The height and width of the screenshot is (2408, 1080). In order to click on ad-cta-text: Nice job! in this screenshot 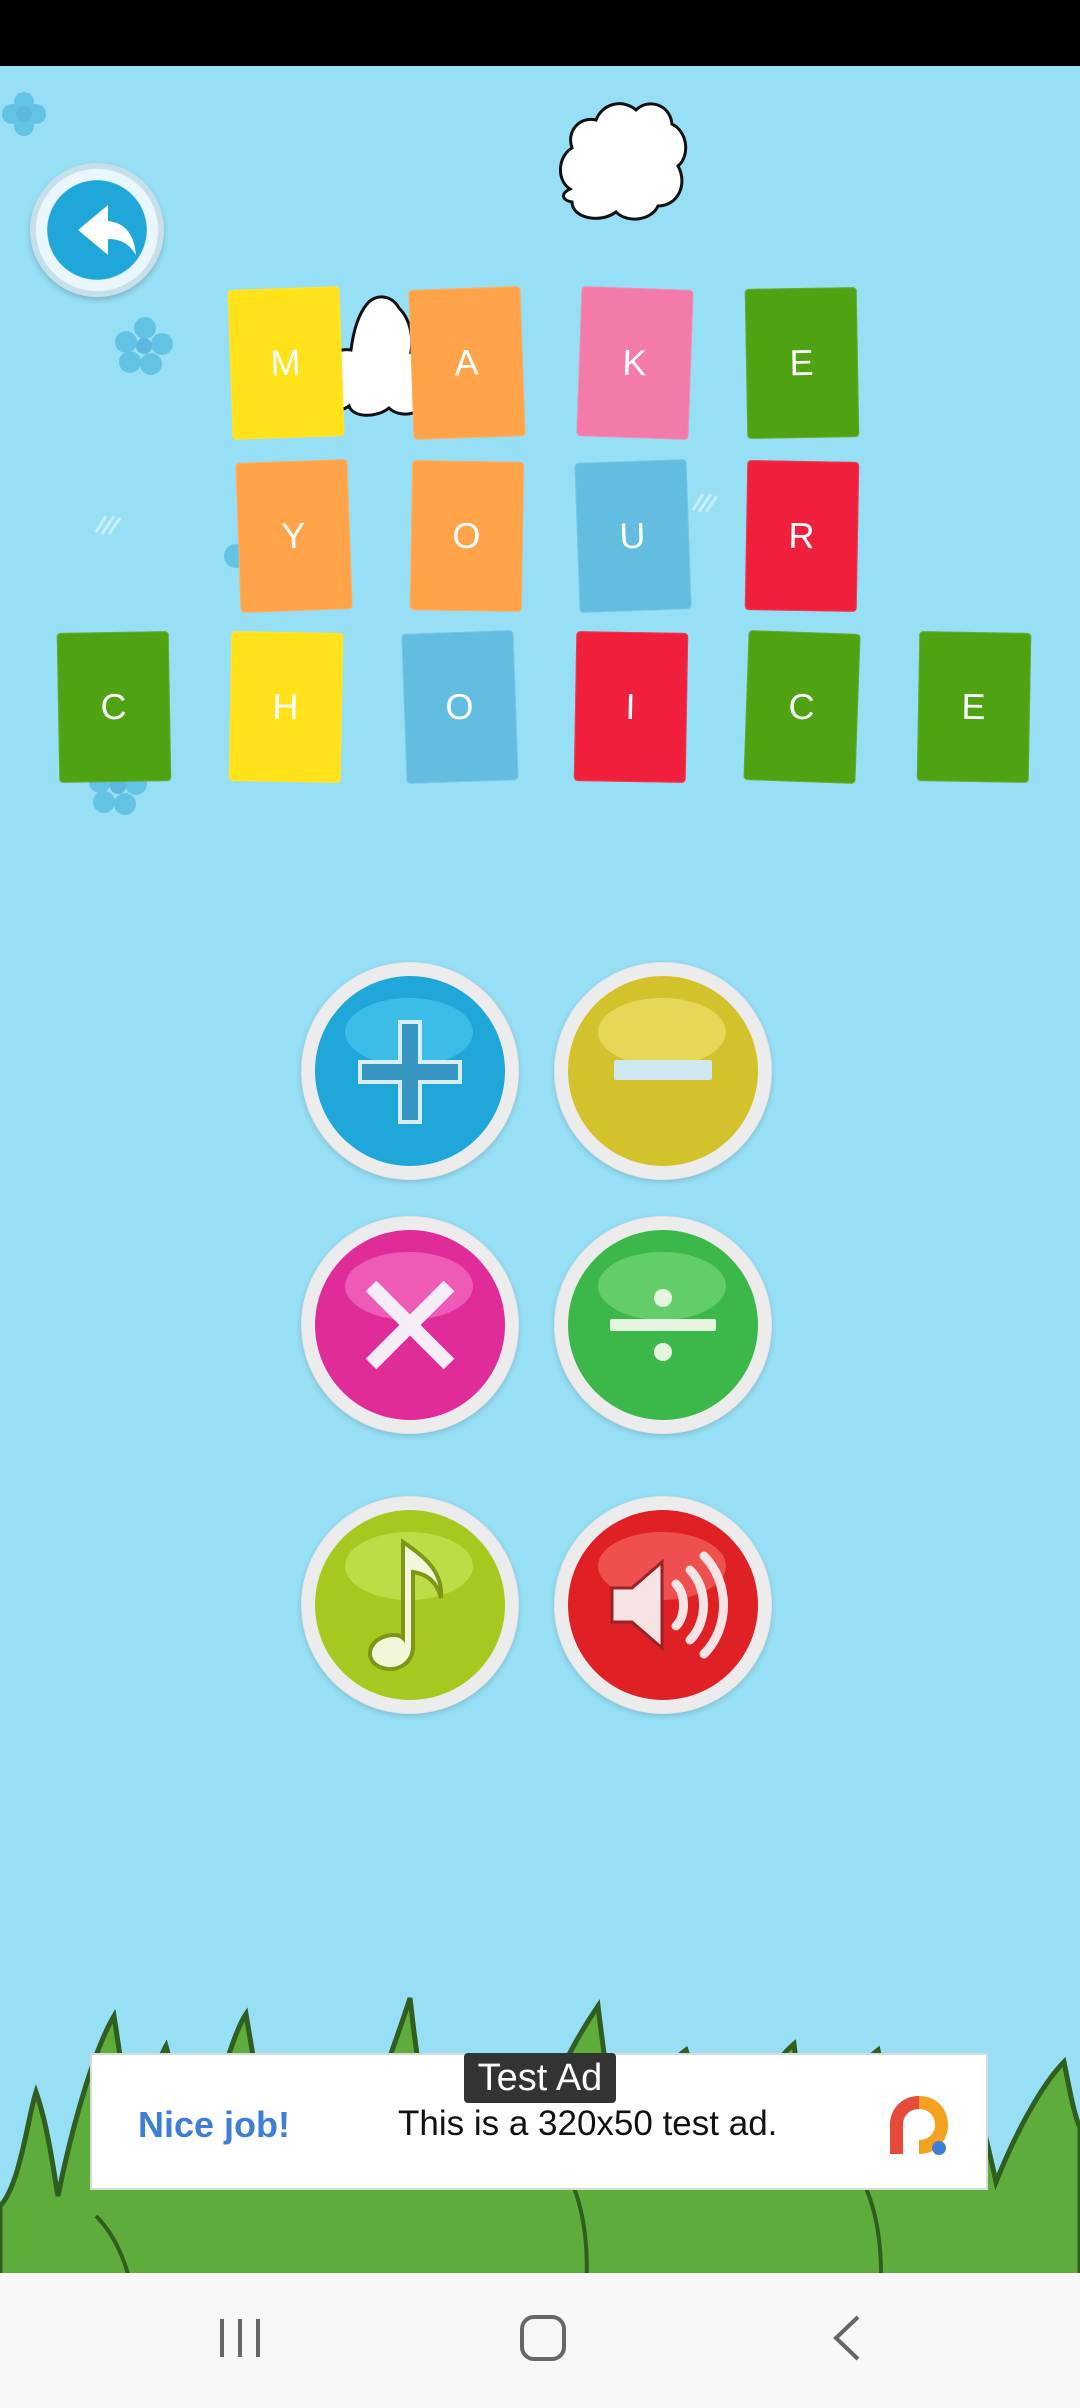, I will do `click(214, 2125)`.